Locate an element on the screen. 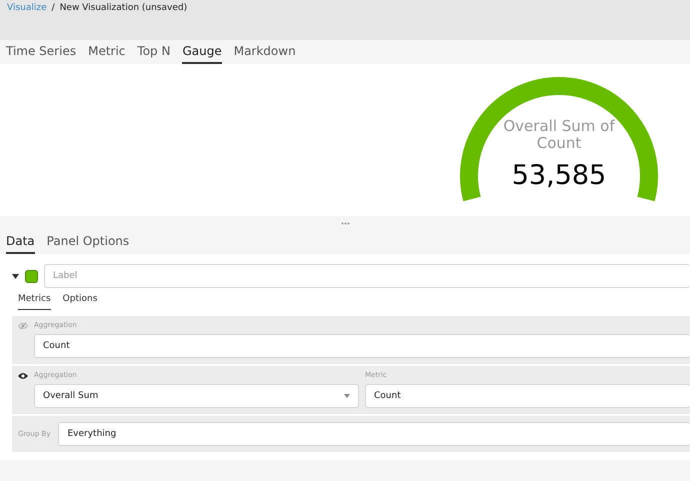  visualization-tab: Metric is located at coordinates (107, 52).